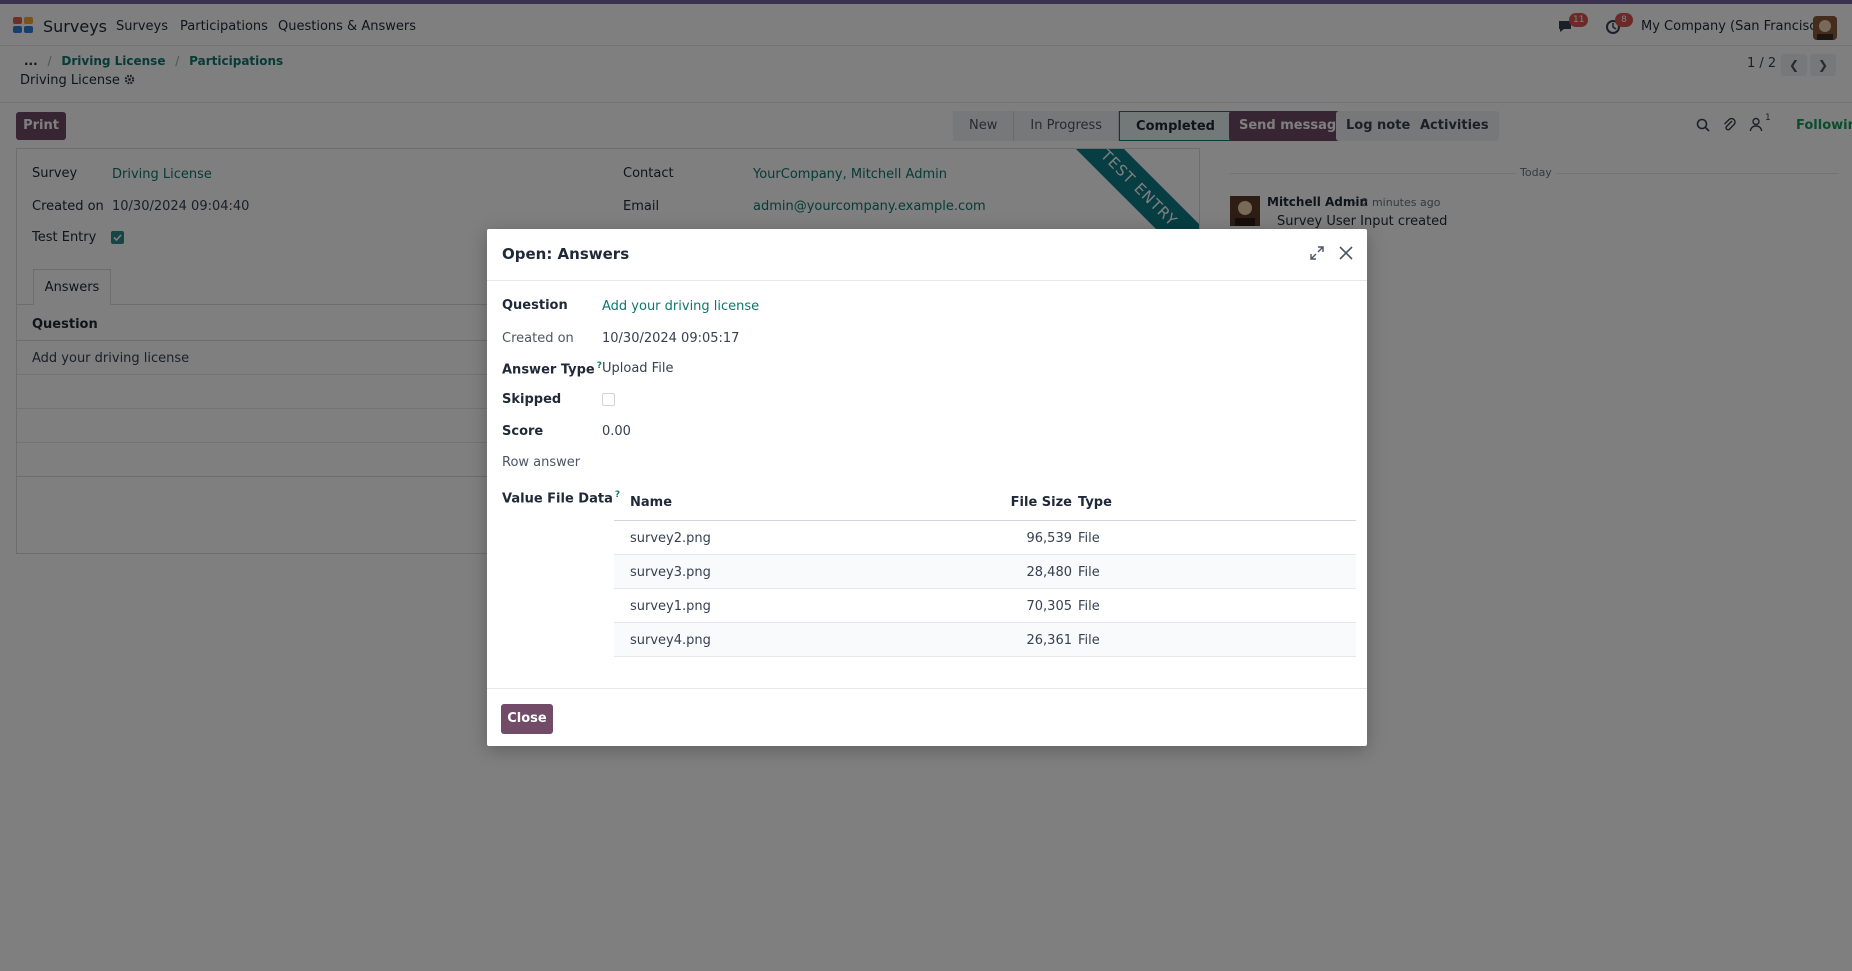  Describe the element at coordinates (1095, 502) in the screenshot. I see `column-type: Type` at that location.